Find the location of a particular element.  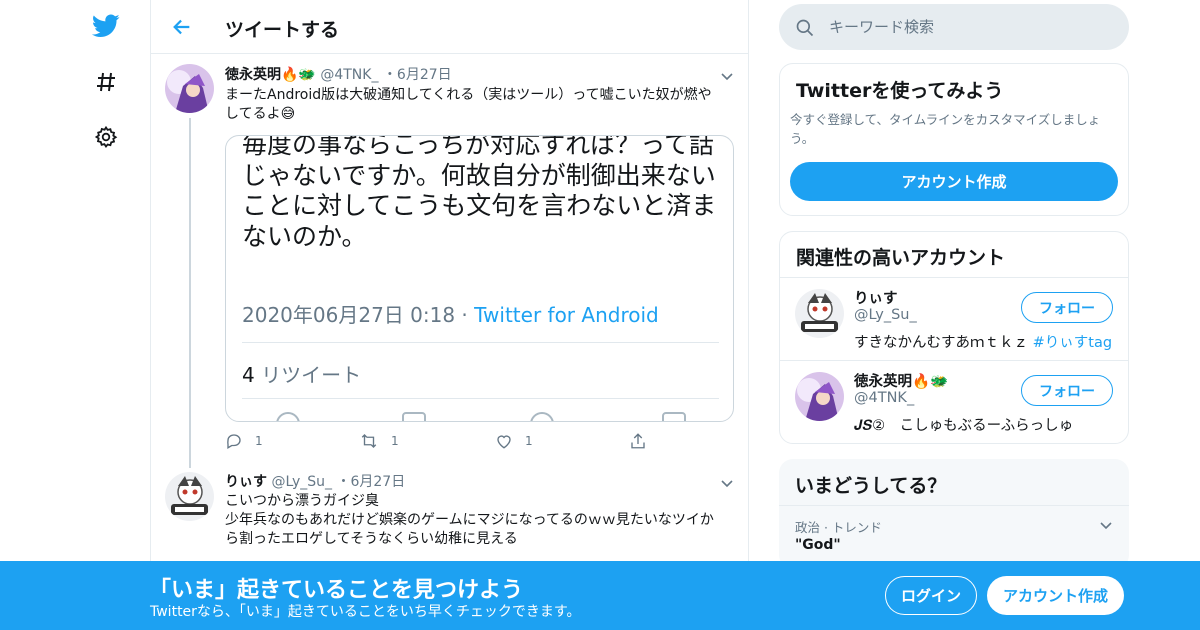

page-title: ツイートする is located at coordinates (282, 30).